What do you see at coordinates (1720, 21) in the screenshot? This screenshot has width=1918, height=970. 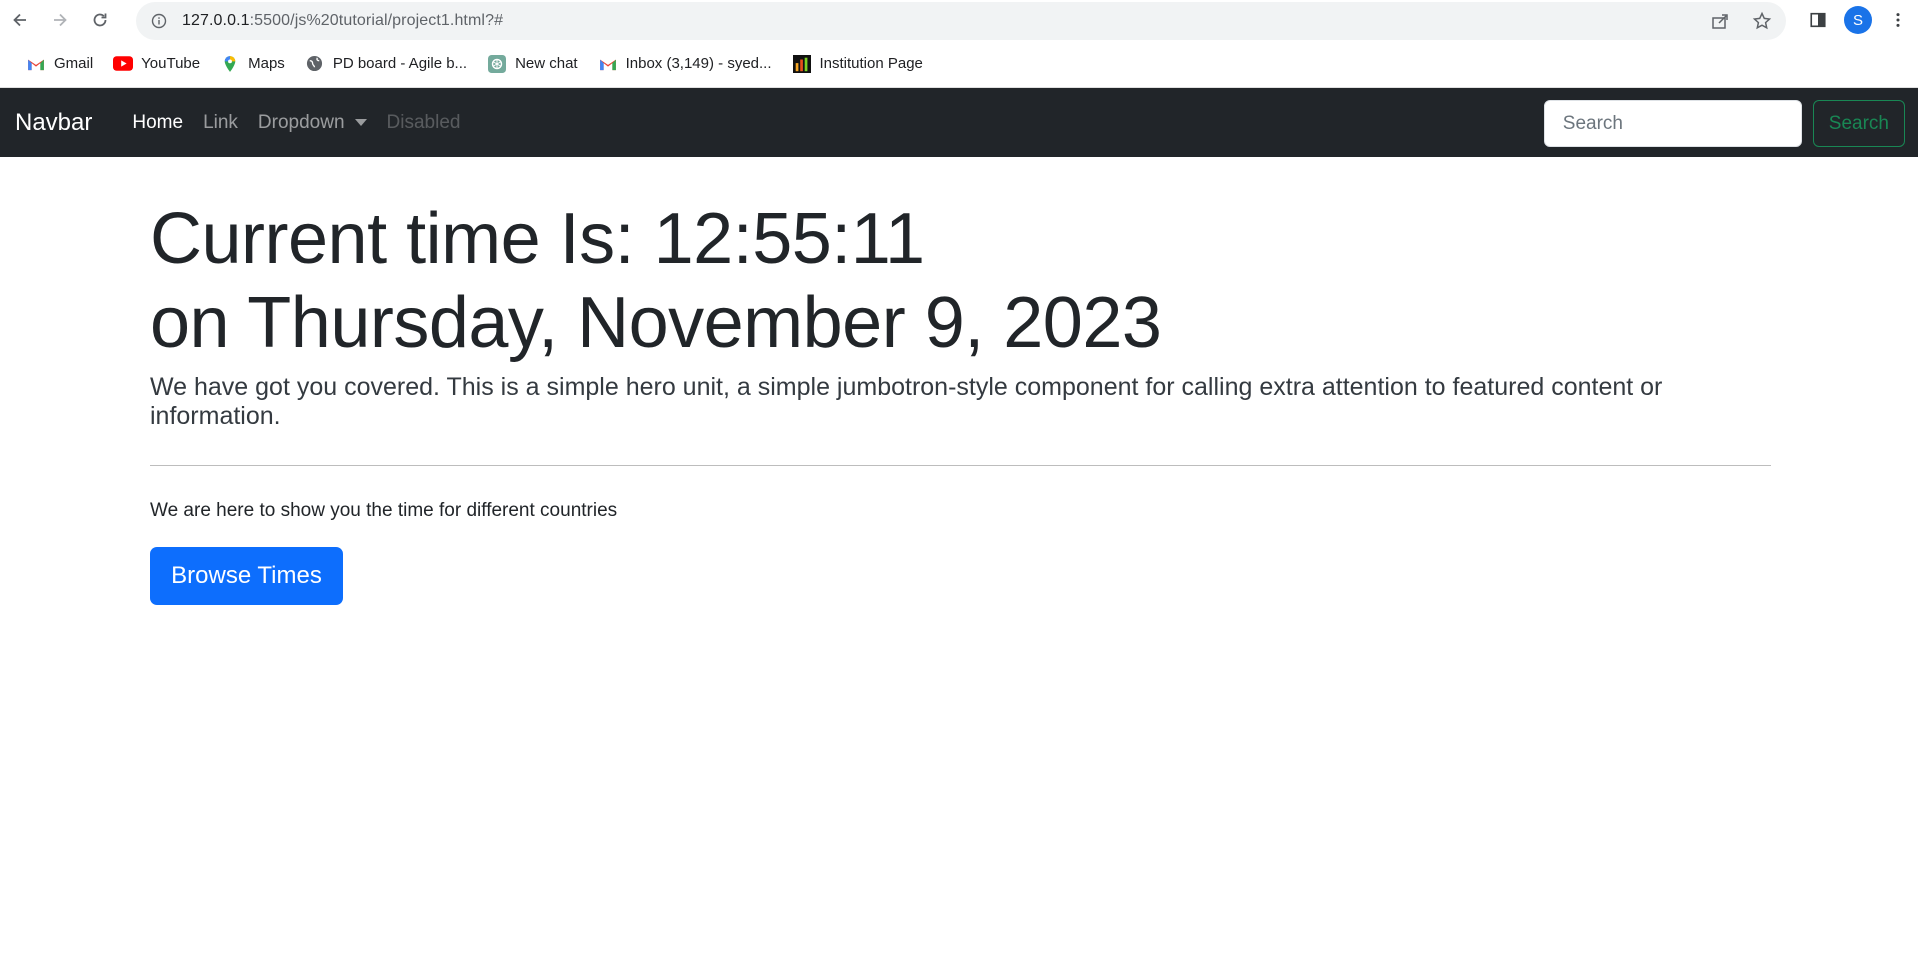 I see `share-icon` at bounding box center [1720, 21].